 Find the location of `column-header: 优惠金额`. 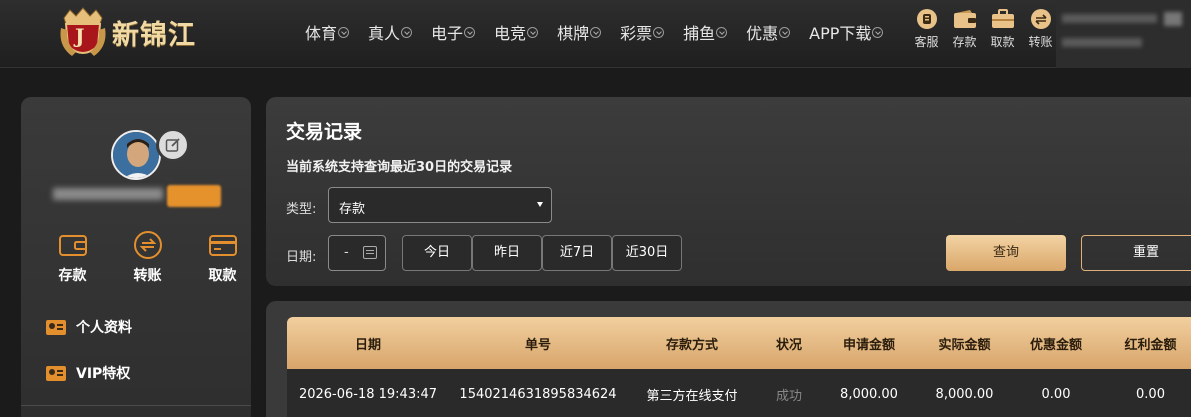

column-header: 优惠金额 is located at coordinates (1055, 345).